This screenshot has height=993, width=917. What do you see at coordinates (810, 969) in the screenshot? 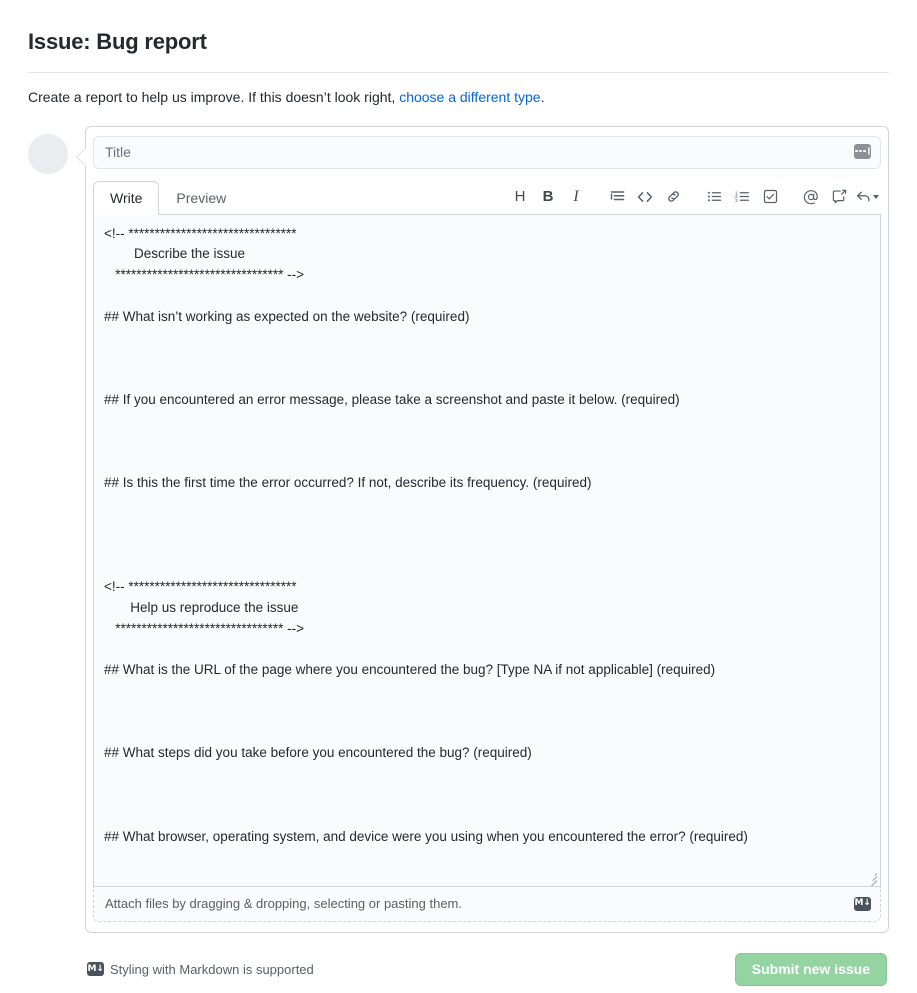
I see `submit-new-issue-button: Submit new issue` at bounding box center [810, 969].